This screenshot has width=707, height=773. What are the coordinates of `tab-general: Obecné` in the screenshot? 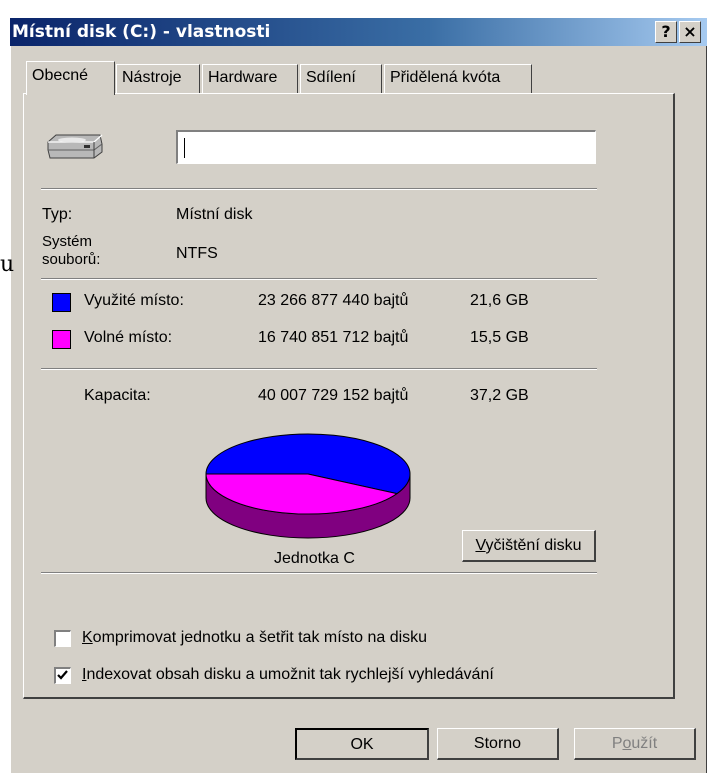 It's located at (70, 78).